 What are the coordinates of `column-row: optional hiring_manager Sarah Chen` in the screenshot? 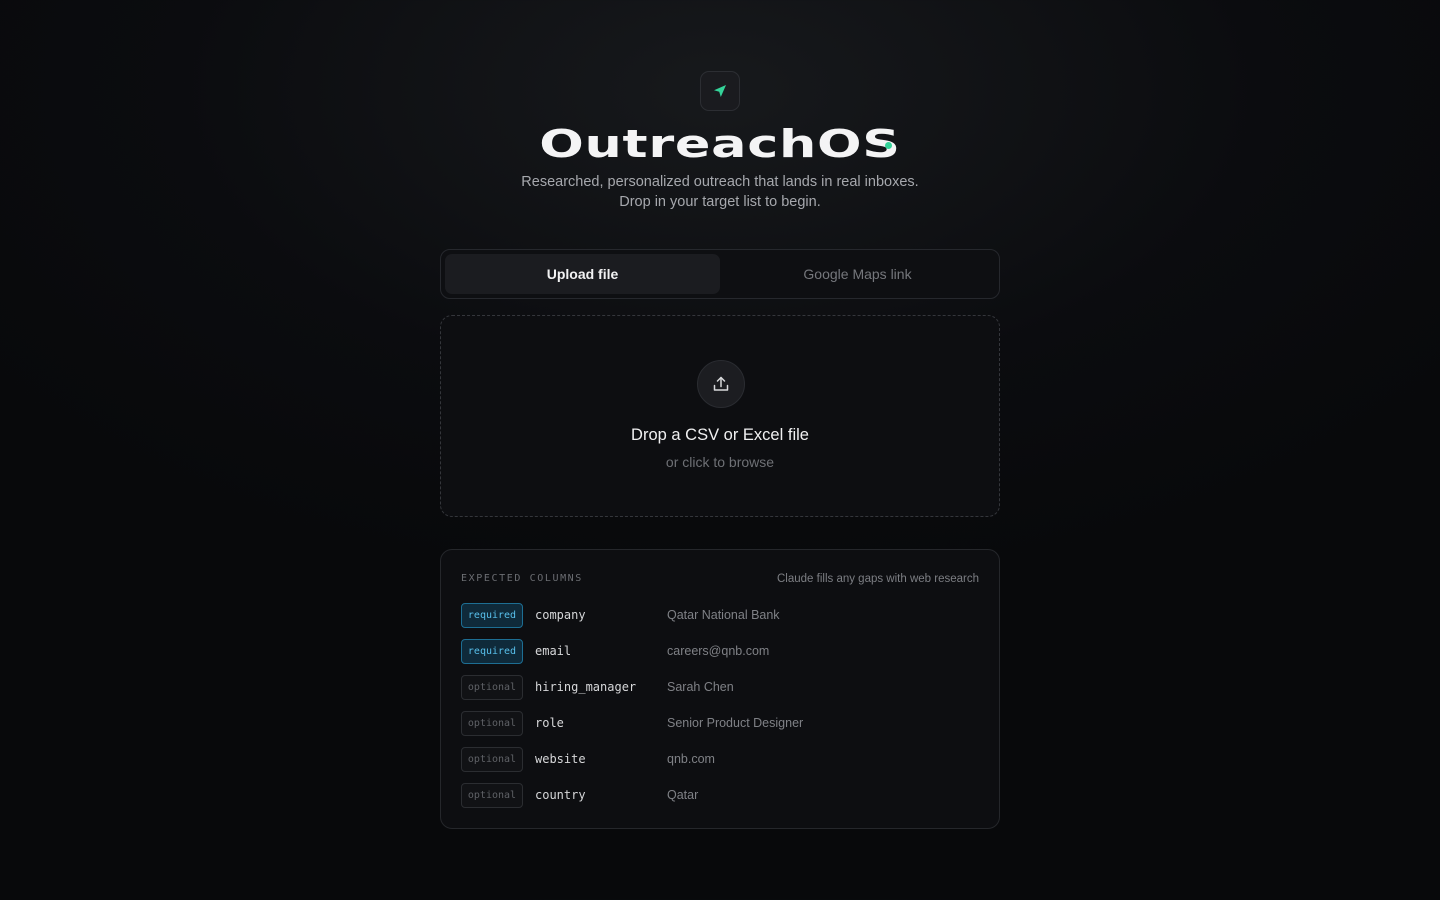 It's located at (720, 688).